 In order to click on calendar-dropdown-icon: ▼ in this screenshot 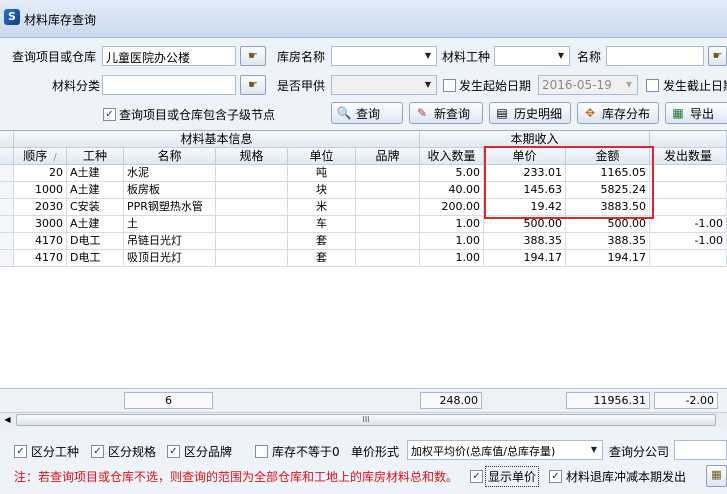, I will do `click(629, 84)`.